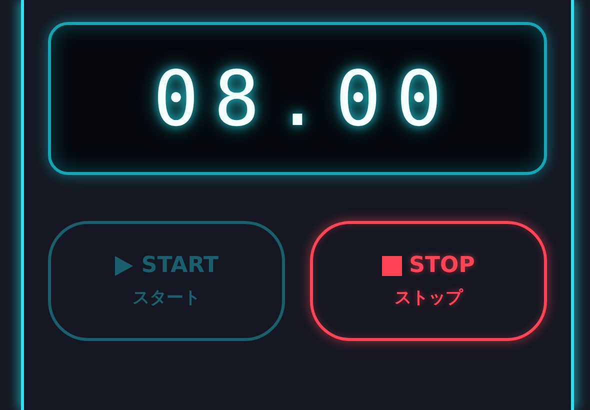 The image size is (590, 410). What do you see at coordinates (392, 266) in the screenshot?
I see `stop-icon` at bounding box center [392, 266].